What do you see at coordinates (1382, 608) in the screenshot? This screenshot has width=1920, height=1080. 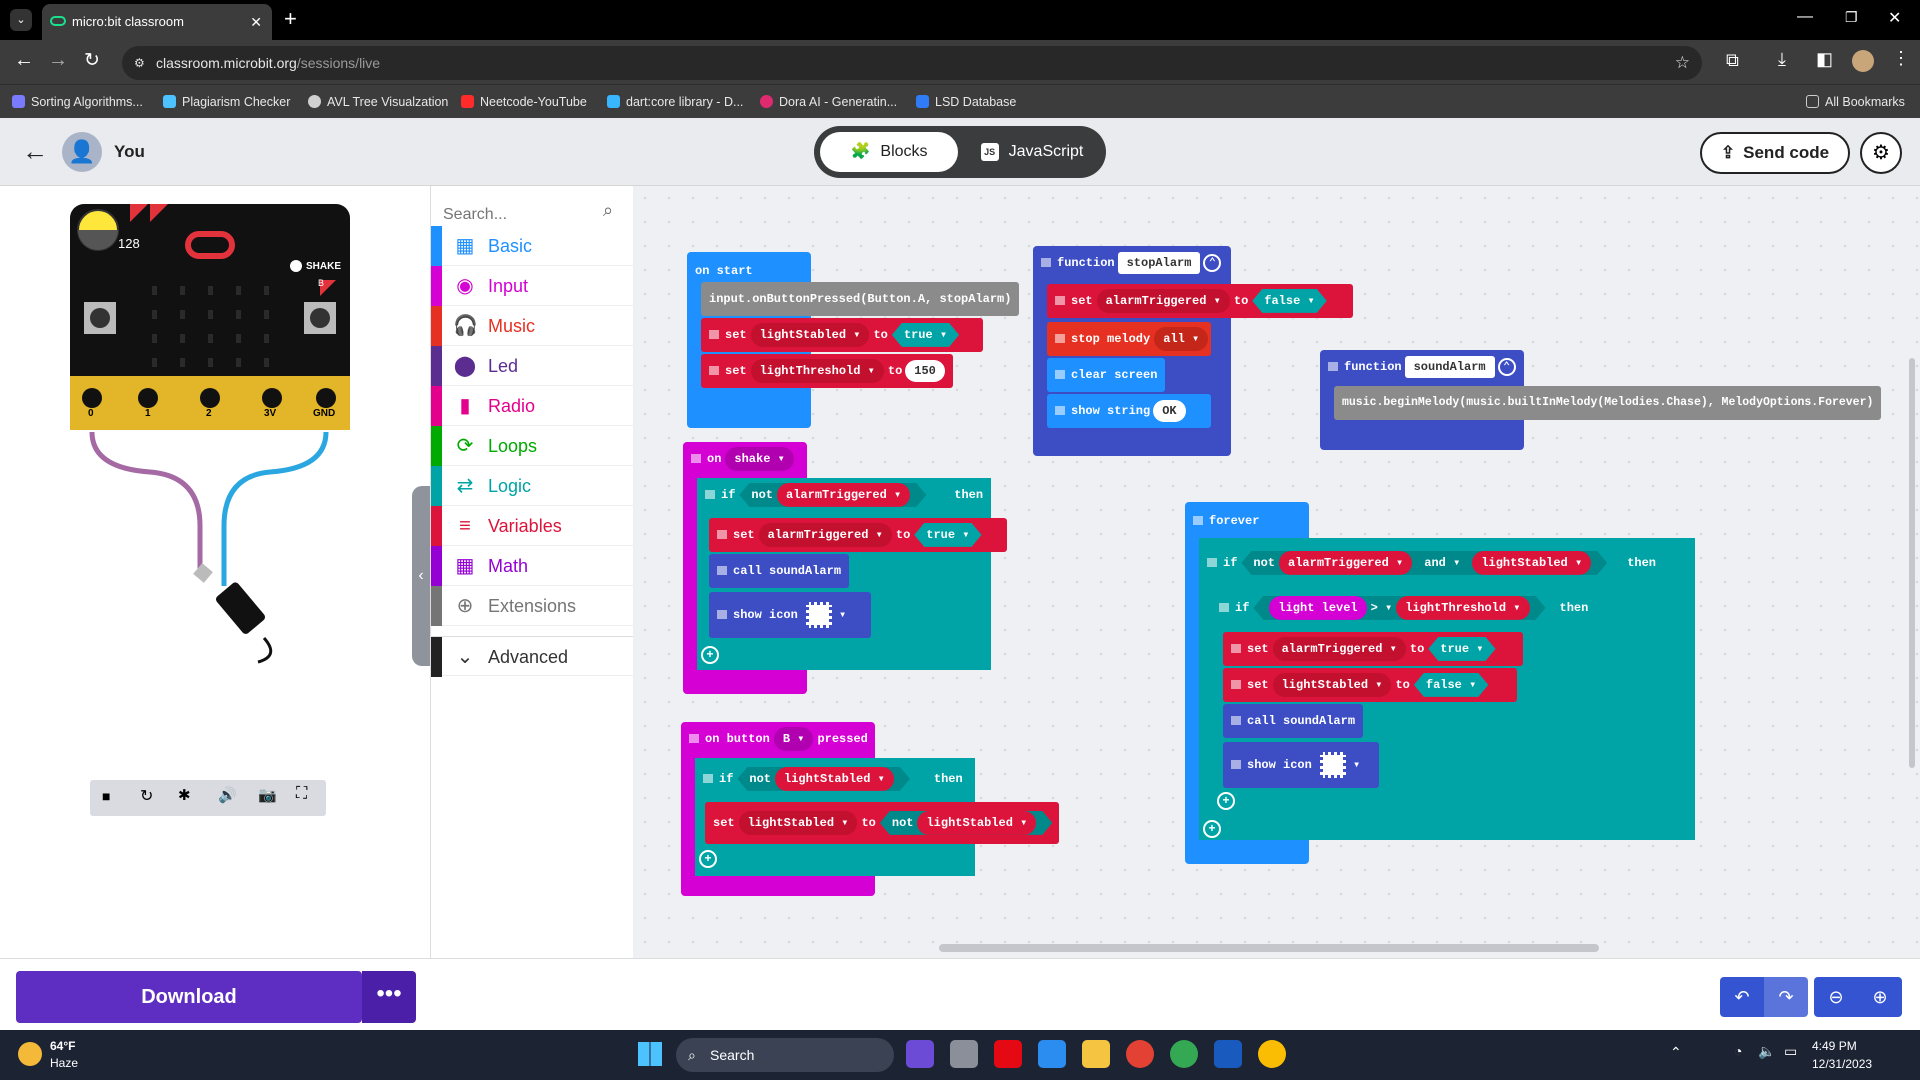 I see `comparison-dropdown: >` at bounding box center [1382, 608].